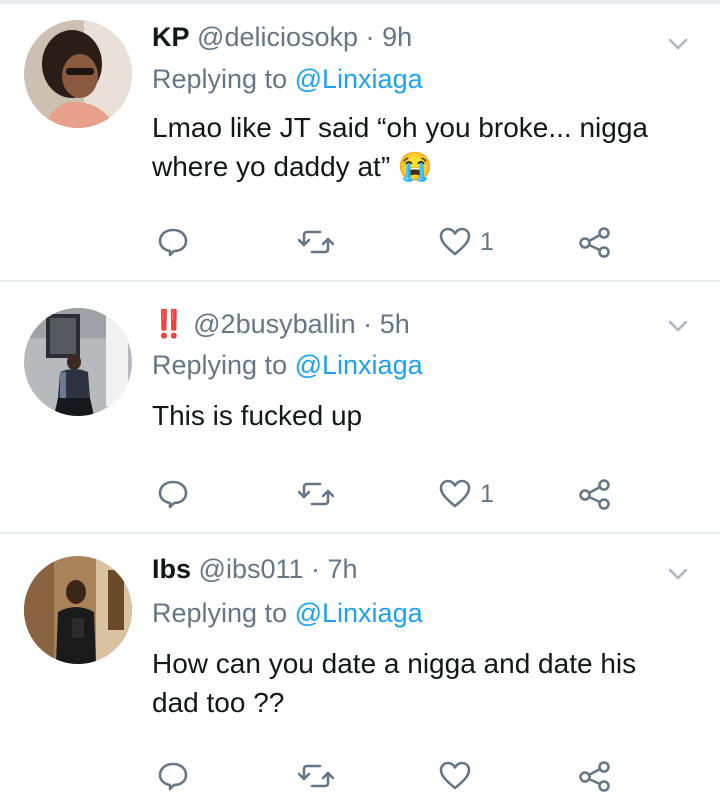 The image size is (720, 803). What do you see at coordinates (171, 569) in the screenshot?
I see `display-name: Ibs` at bounding box center [171, 569].